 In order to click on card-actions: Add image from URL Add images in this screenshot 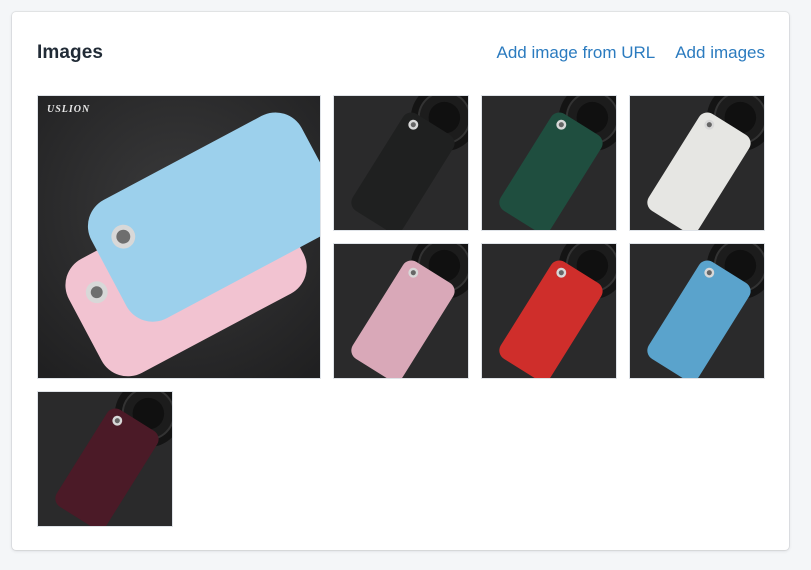, I will do `click(630, 53)`.